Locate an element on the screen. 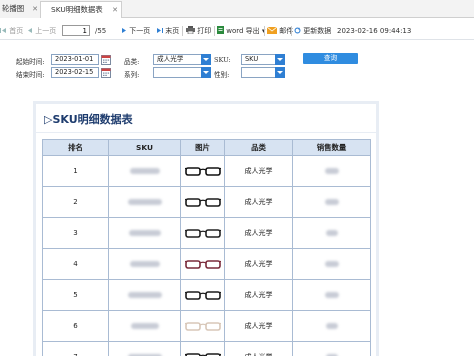  table-row: 5 成人光学 is located at coordinates (206, 295).